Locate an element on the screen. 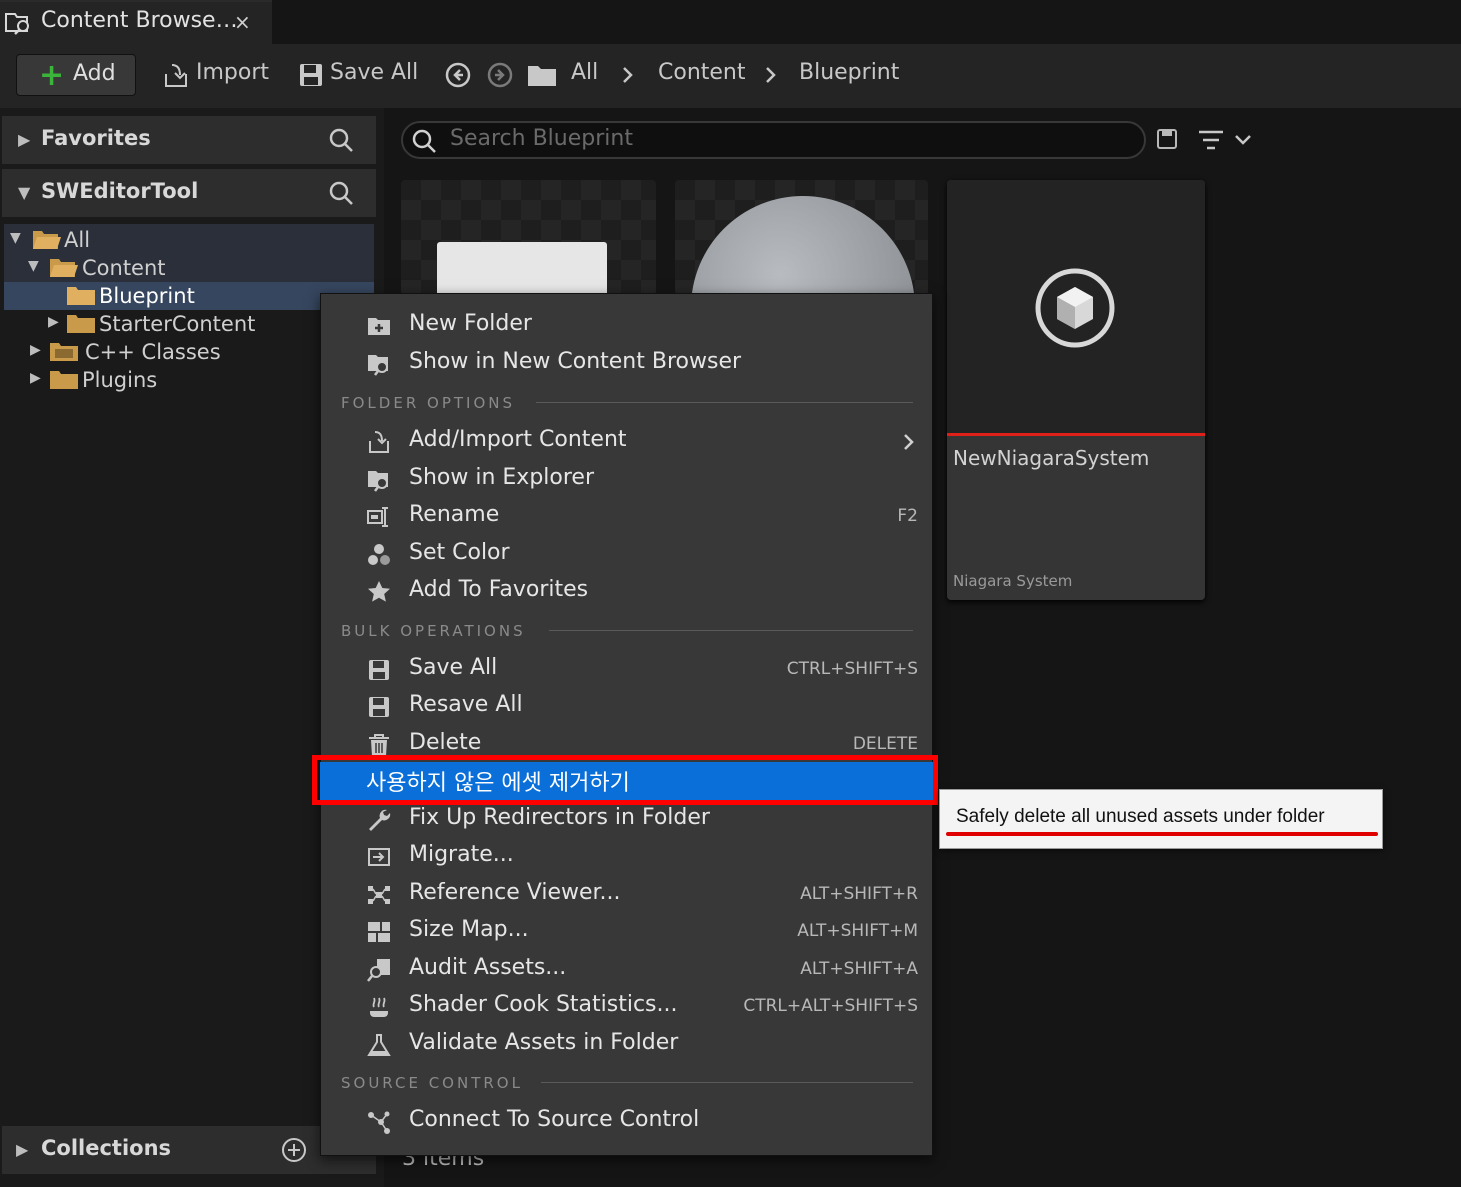 This screenshot has height=1187, width=1461. add-button: + Add is located at coordinates (76, 75).